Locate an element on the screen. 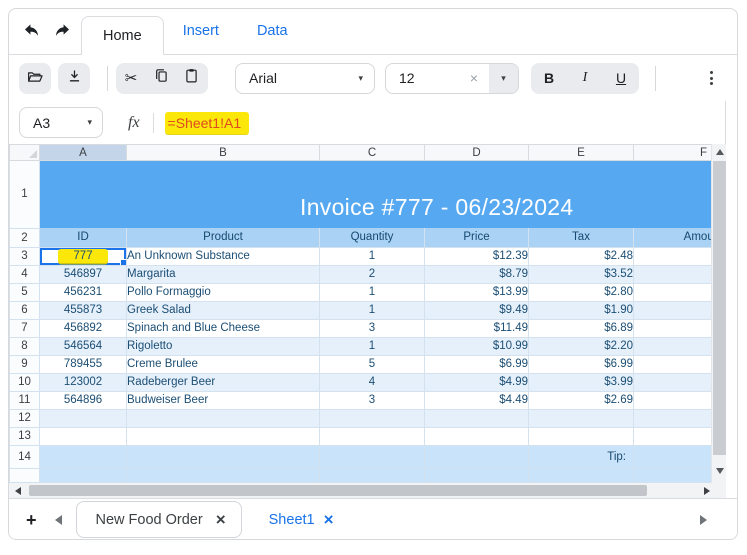 The image size is (747, 555). row-header-7: 7 is located at coordinates (24, 328).